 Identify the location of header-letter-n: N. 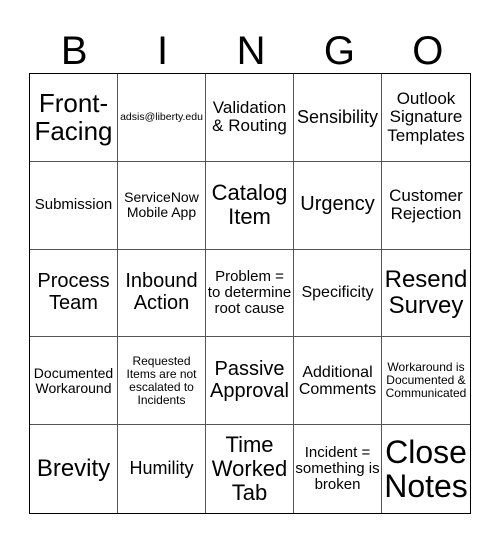
(251, 51).